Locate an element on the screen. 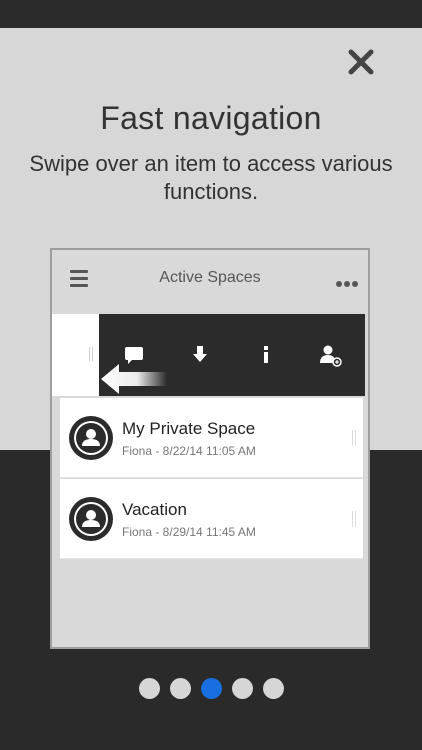  page-dot-active is located at coordinates (211, 688).